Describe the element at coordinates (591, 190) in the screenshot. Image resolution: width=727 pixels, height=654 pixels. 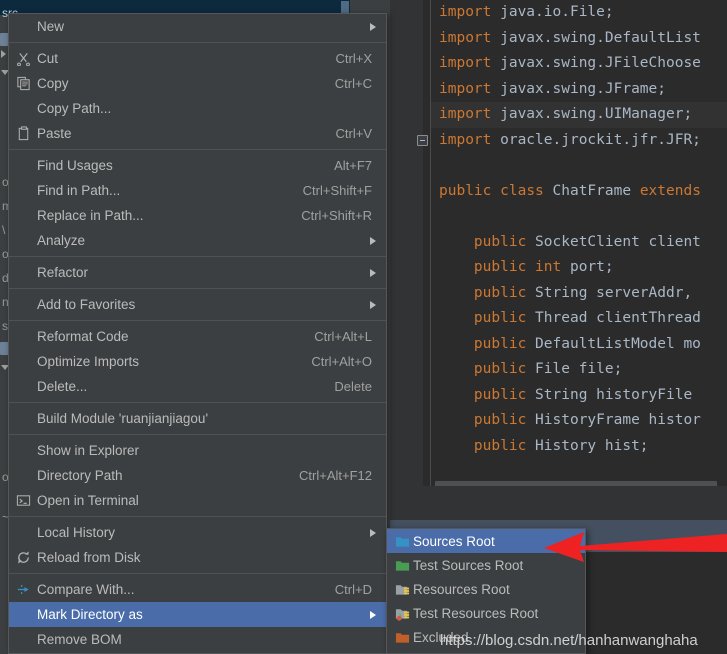
I see `code-token: ChatFrame` at that location.